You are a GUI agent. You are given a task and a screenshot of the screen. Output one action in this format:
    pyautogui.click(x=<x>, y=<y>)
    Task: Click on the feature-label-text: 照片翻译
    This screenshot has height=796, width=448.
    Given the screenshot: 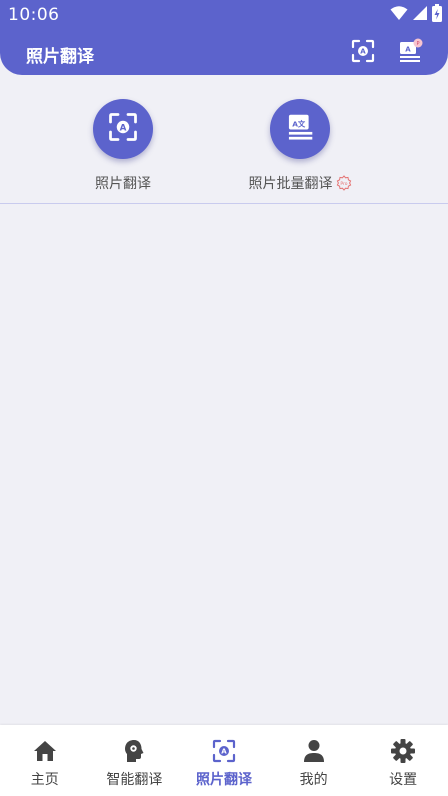 What is the action you would take?
    pyautogui.click(x=123, y=184)
    